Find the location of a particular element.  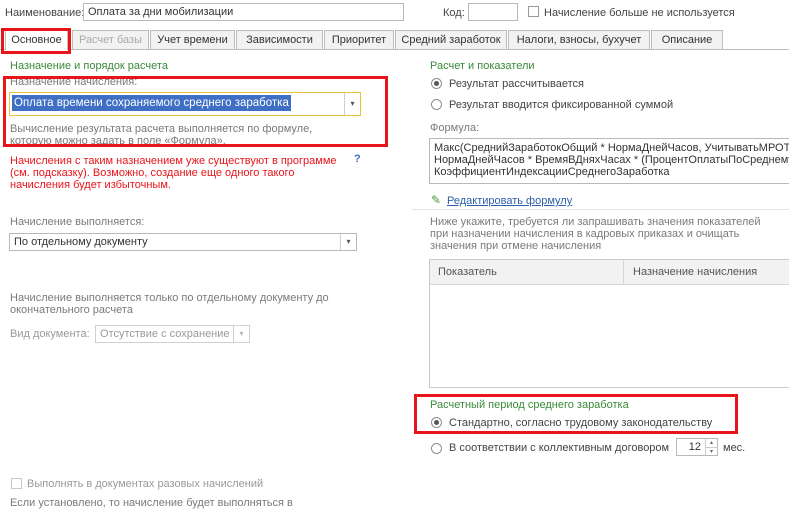

pencil-icon: ✎ is located at coordinates (436, 200).